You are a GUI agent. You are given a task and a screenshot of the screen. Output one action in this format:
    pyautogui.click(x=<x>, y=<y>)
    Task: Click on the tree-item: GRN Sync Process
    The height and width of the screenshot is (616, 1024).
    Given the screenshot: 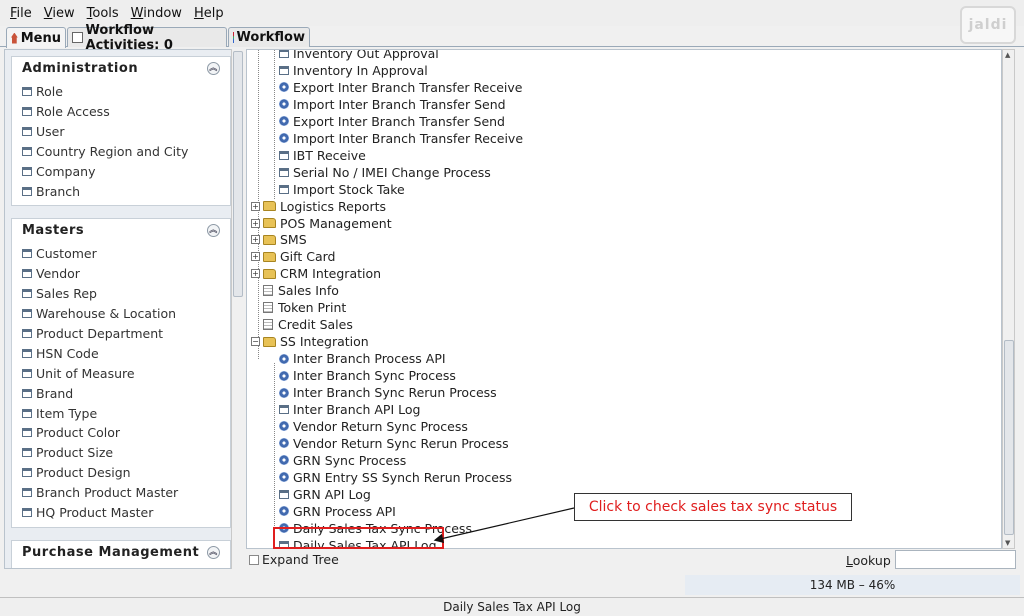 What is the action you would take?
    pyautogui.click(x=342, y=460)
    